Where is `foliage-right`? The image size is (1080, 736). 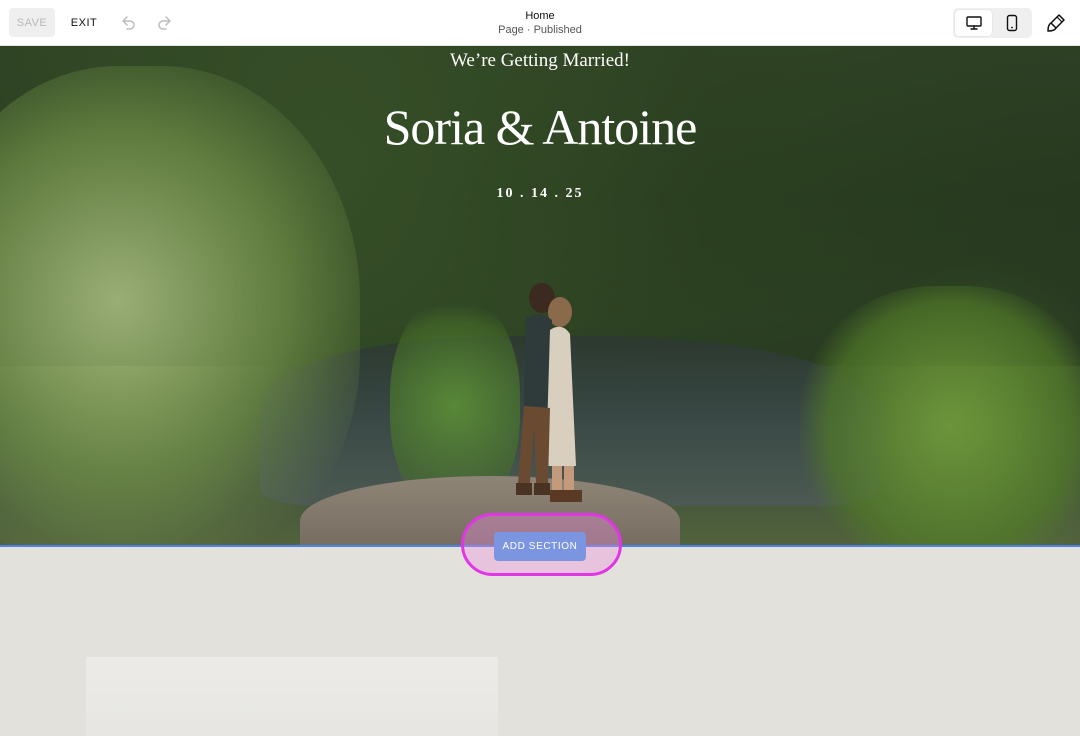 foliage-right is located at coordinates (940, 416).